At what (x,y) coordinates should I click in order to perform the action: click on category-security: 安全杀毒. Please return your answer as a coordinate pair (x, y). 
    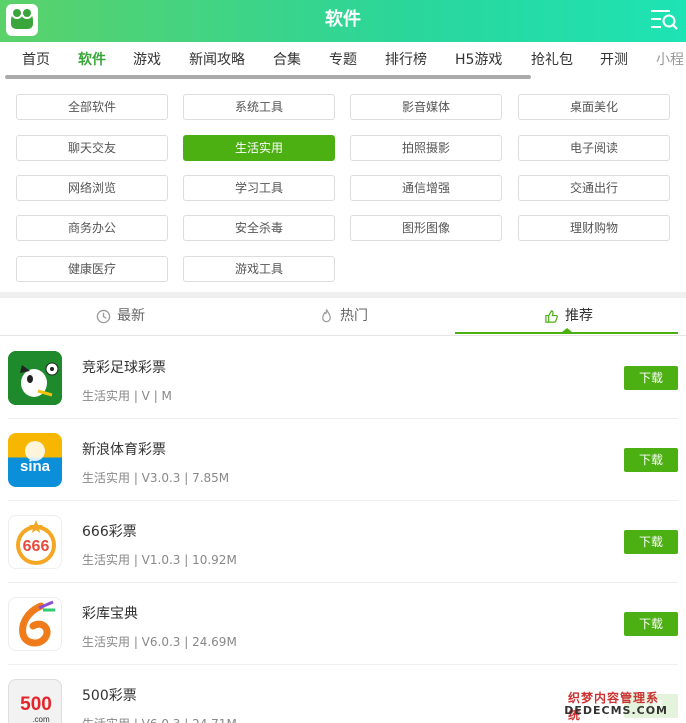
    Looking at the image, I should click on (259, 228).